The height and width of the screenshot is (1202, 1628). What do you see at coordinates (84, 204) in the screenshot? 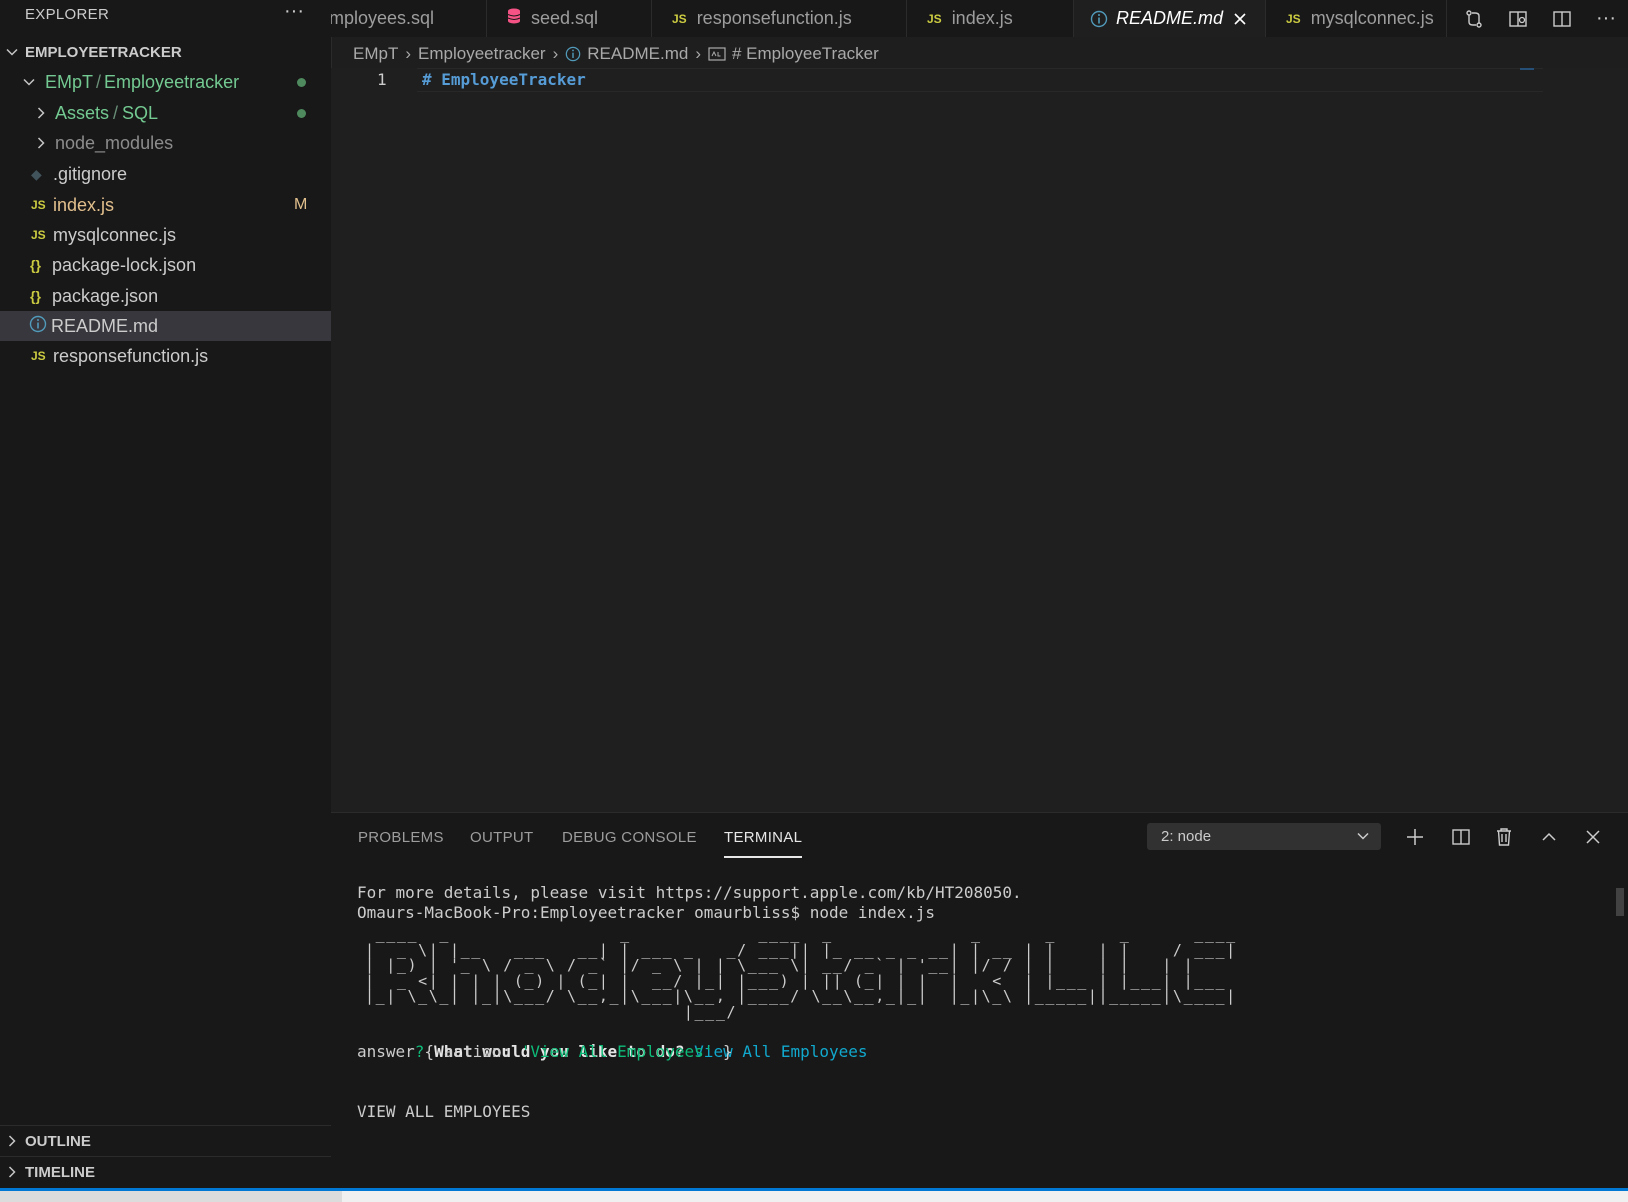
I see `file-label: index.js` at bounding box center [84, 204].